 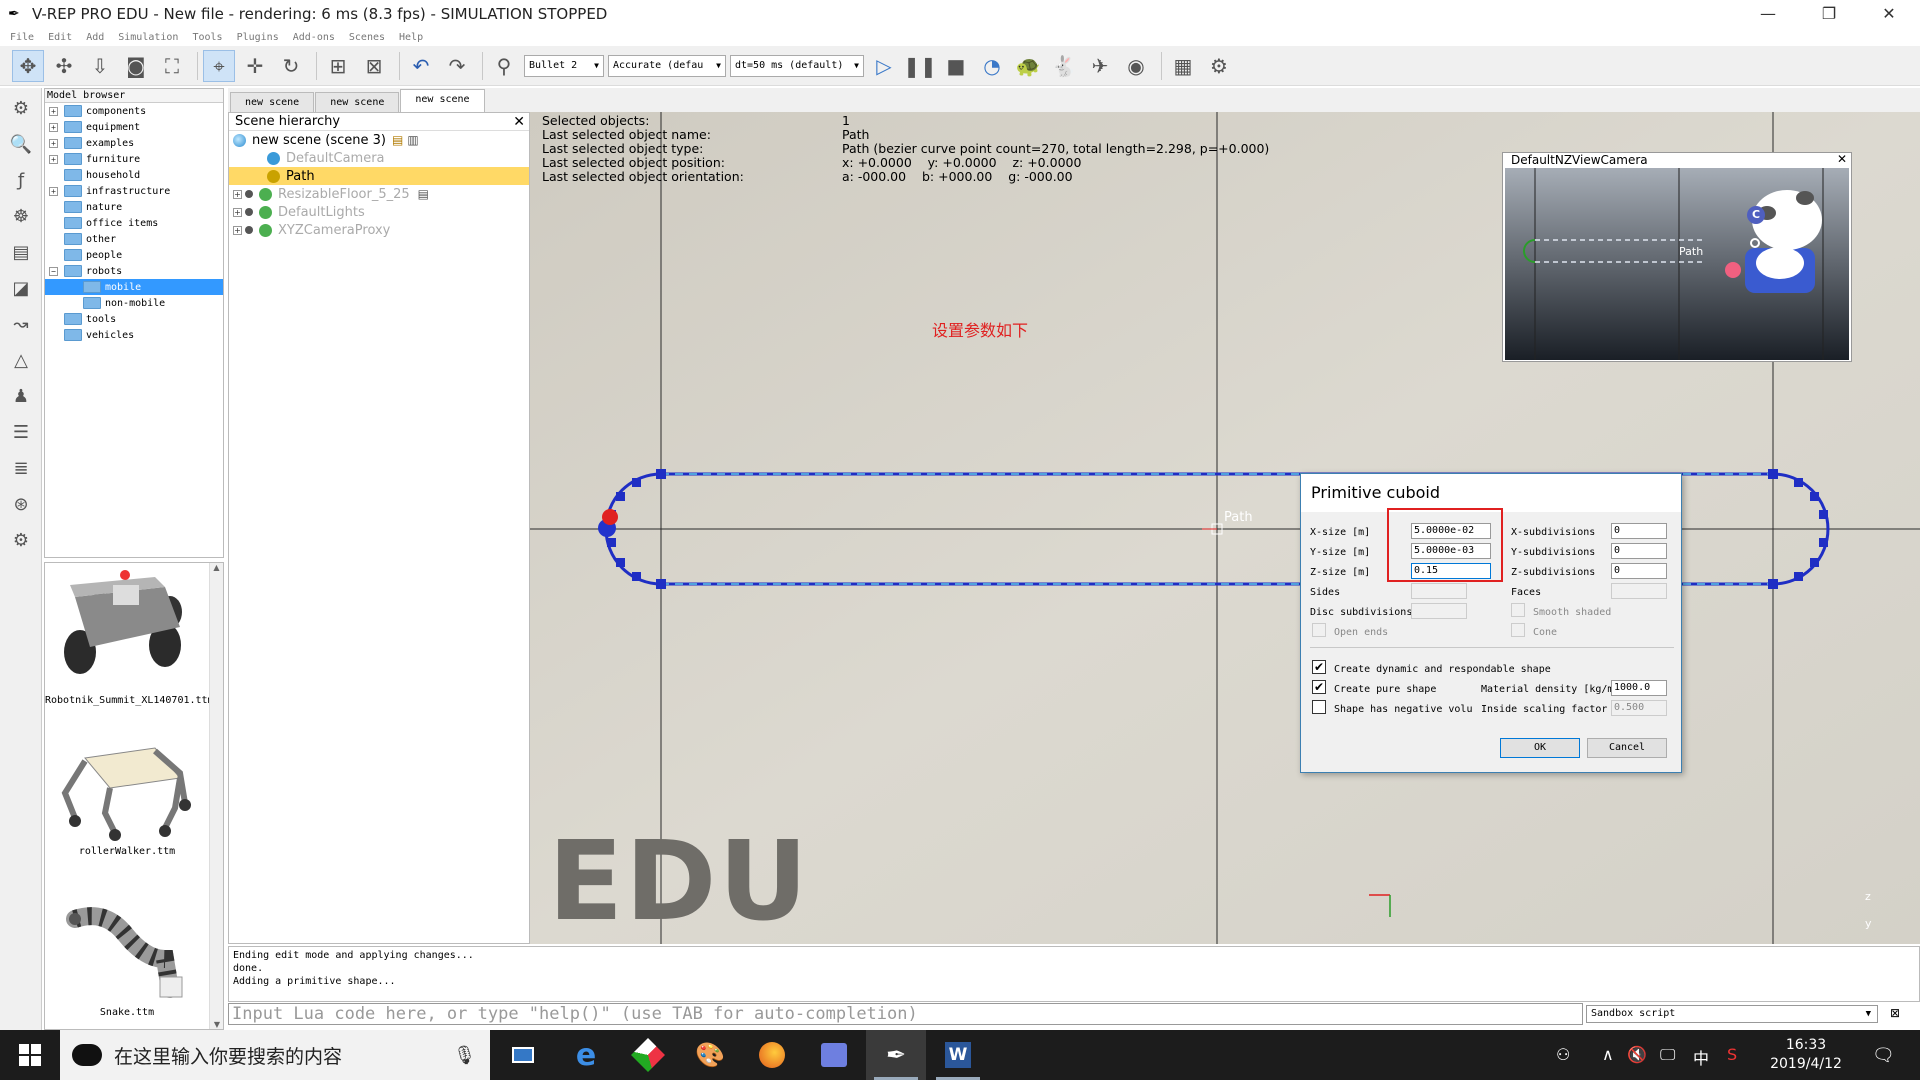 What do you see at coordinates (1677, 257) in the screenshot?
I see `floating-camera-view: DefaultNZViewCamera ✕ Path C` at bounding box center [1677, 257].